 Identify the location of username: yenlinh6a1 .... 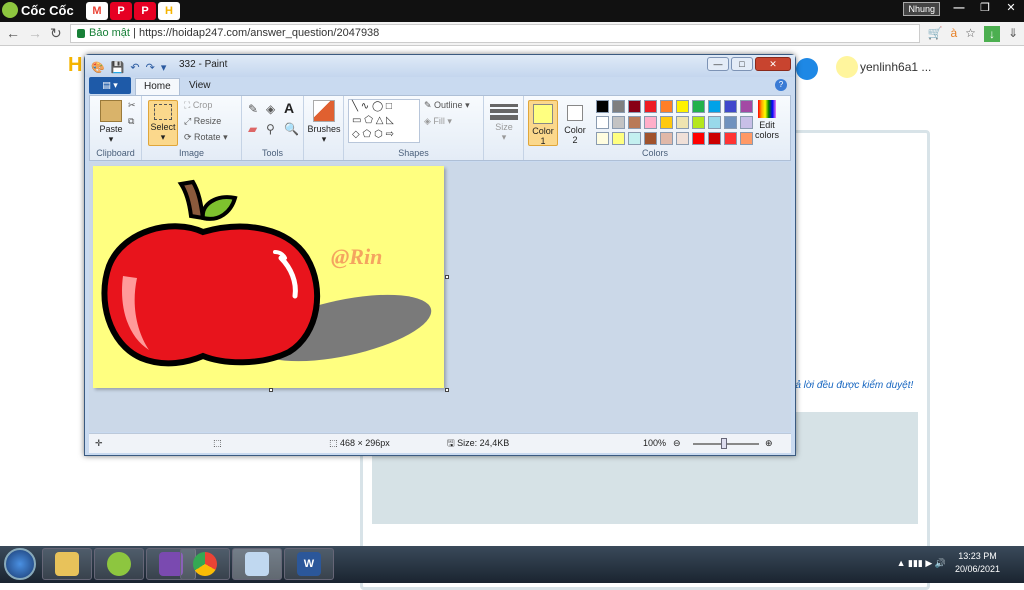
(895, 67).